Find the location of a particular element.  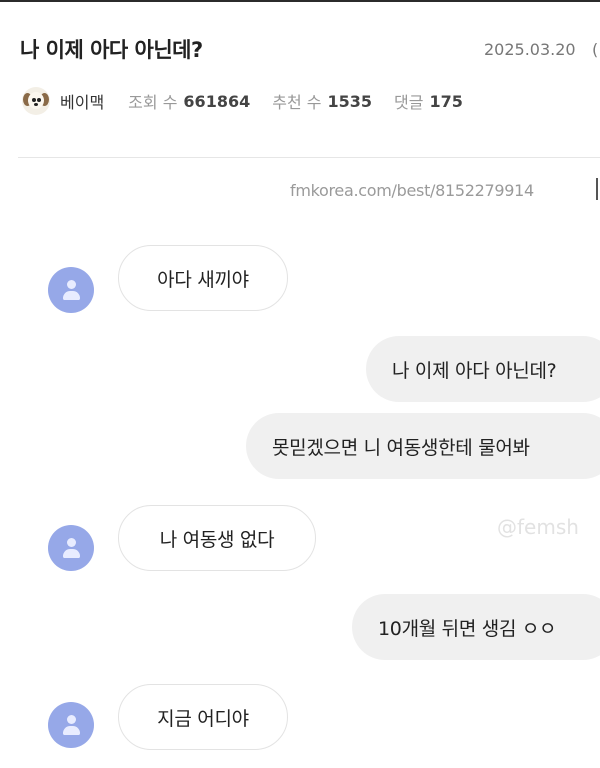

top-border is located at coordinates (300, 1).